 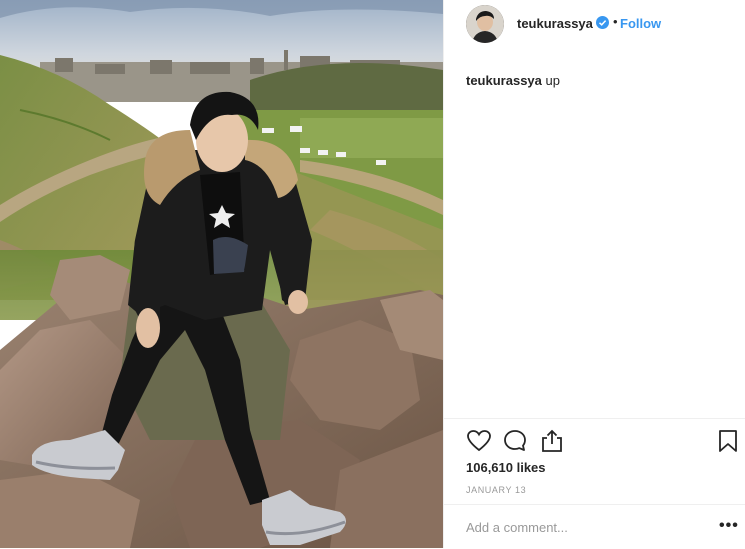 What do you see at coordinates (602, 22) in the screenshot?
I see `verified-badge-icon` at bounding box center [602, 22].